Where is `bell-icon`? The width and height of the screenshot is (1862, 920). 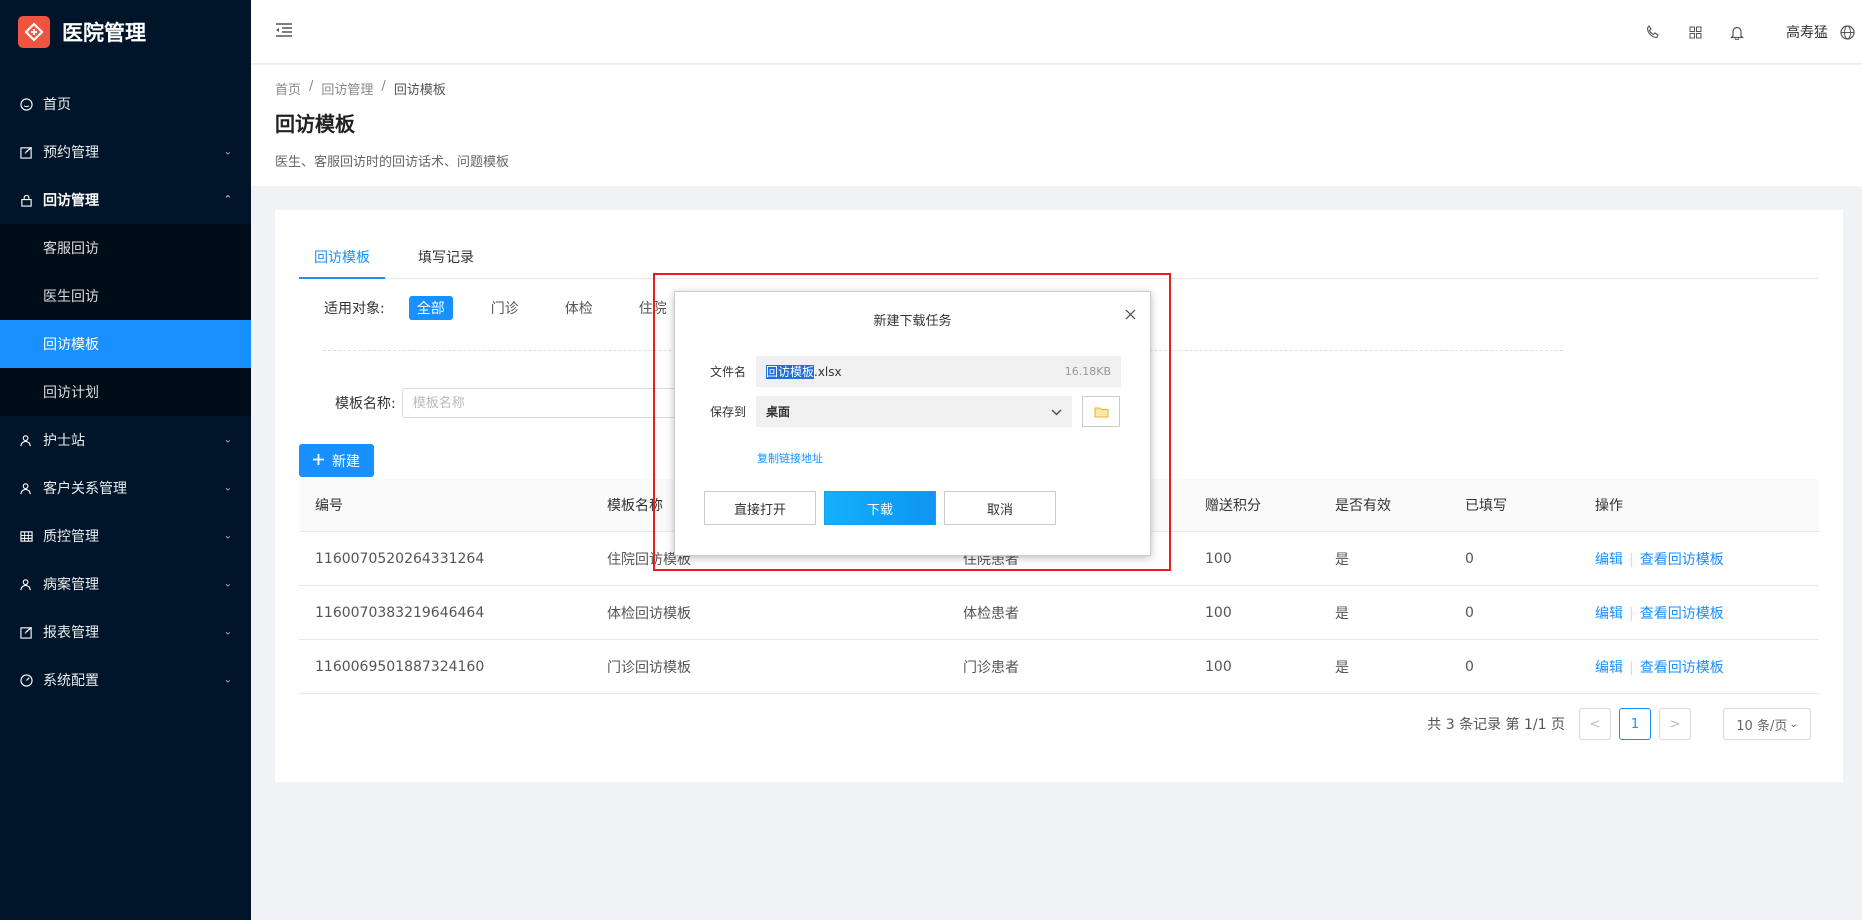 bell-icon is located at coordinates (1737, 32).